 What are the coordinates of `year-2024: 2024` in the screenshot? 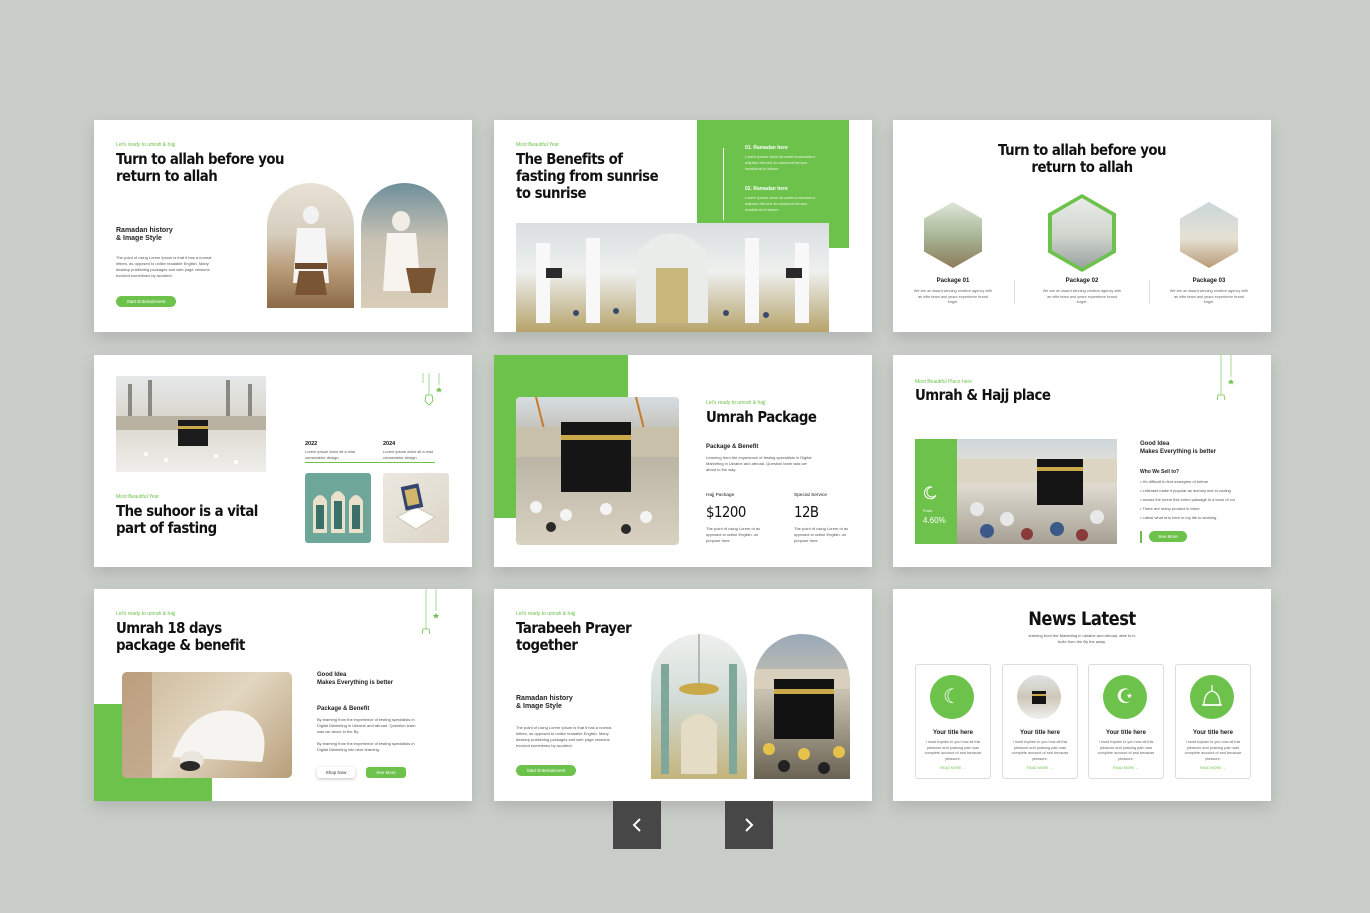 It's located at (389, 444).